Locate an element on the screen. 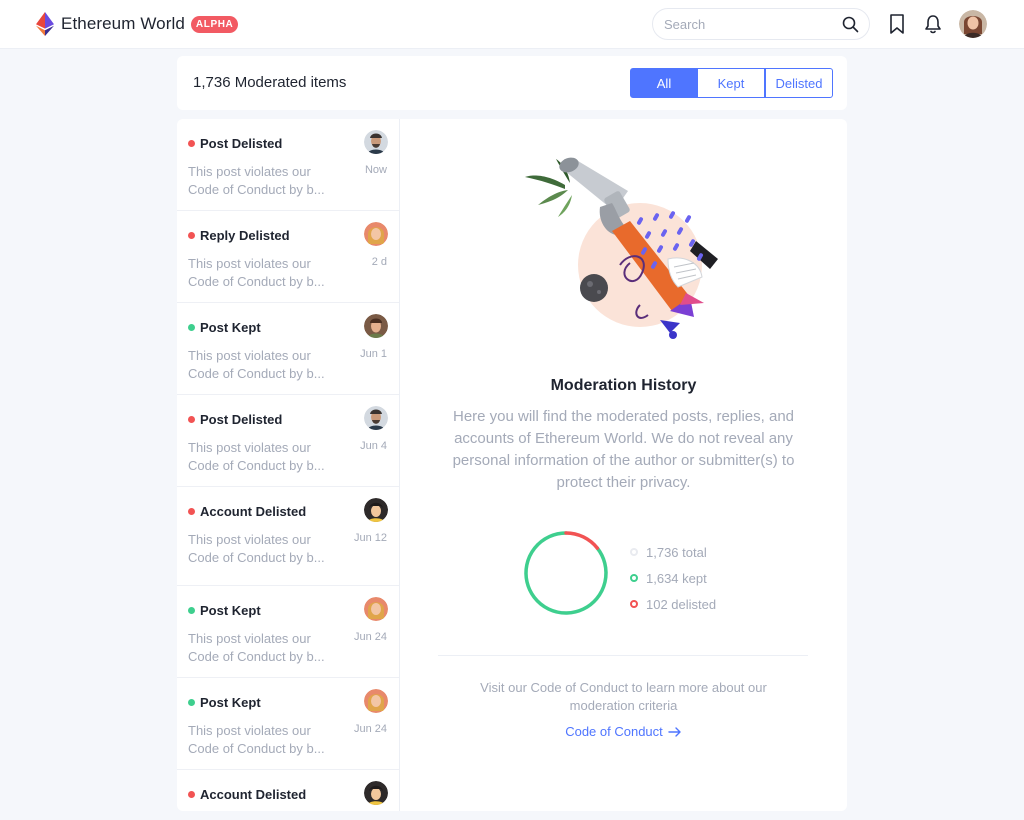 This screenshot has width=1024, height=820. legend-delisted-label: 102 delisted is located at coordinates (681, 604).